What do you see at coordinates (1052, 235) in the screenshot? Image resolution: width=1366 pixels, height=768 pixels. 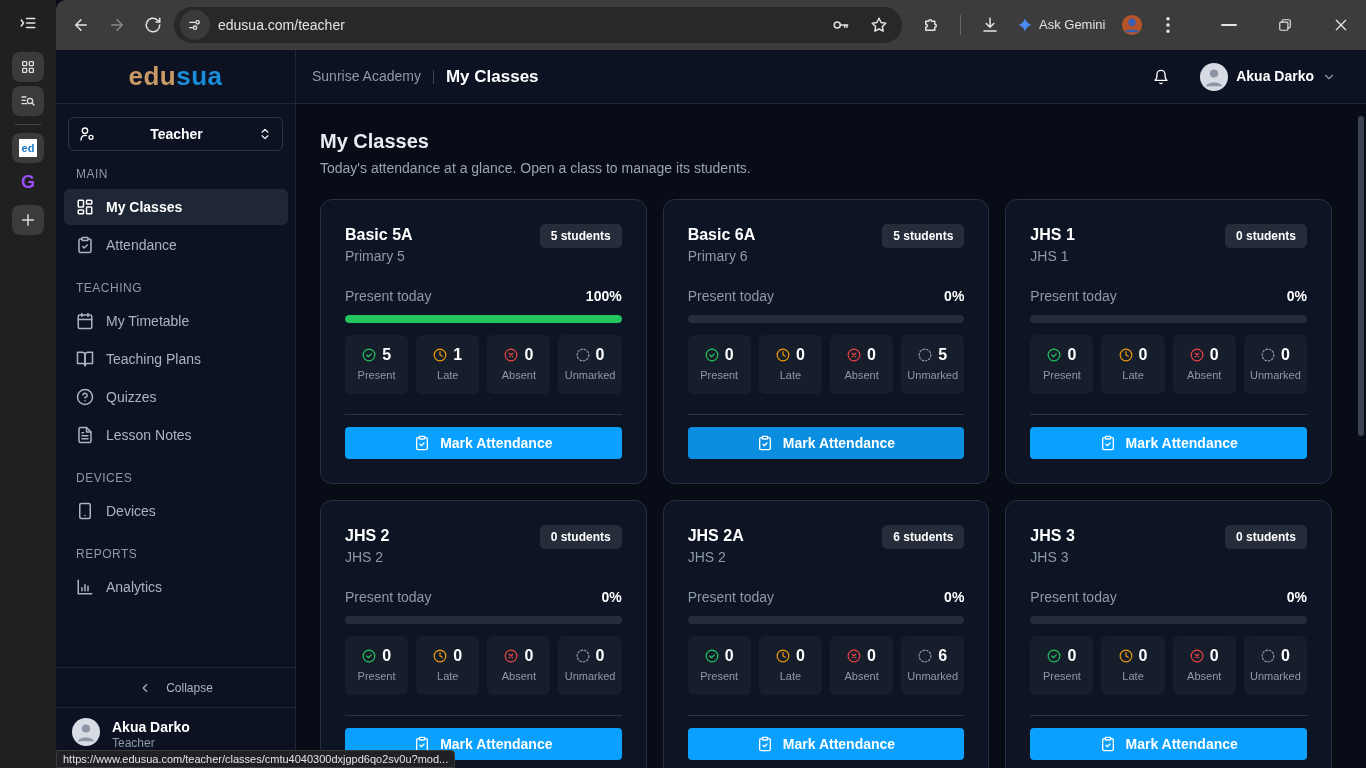 I see `class-name: JHS 1` at bounding box center [1052, 235].